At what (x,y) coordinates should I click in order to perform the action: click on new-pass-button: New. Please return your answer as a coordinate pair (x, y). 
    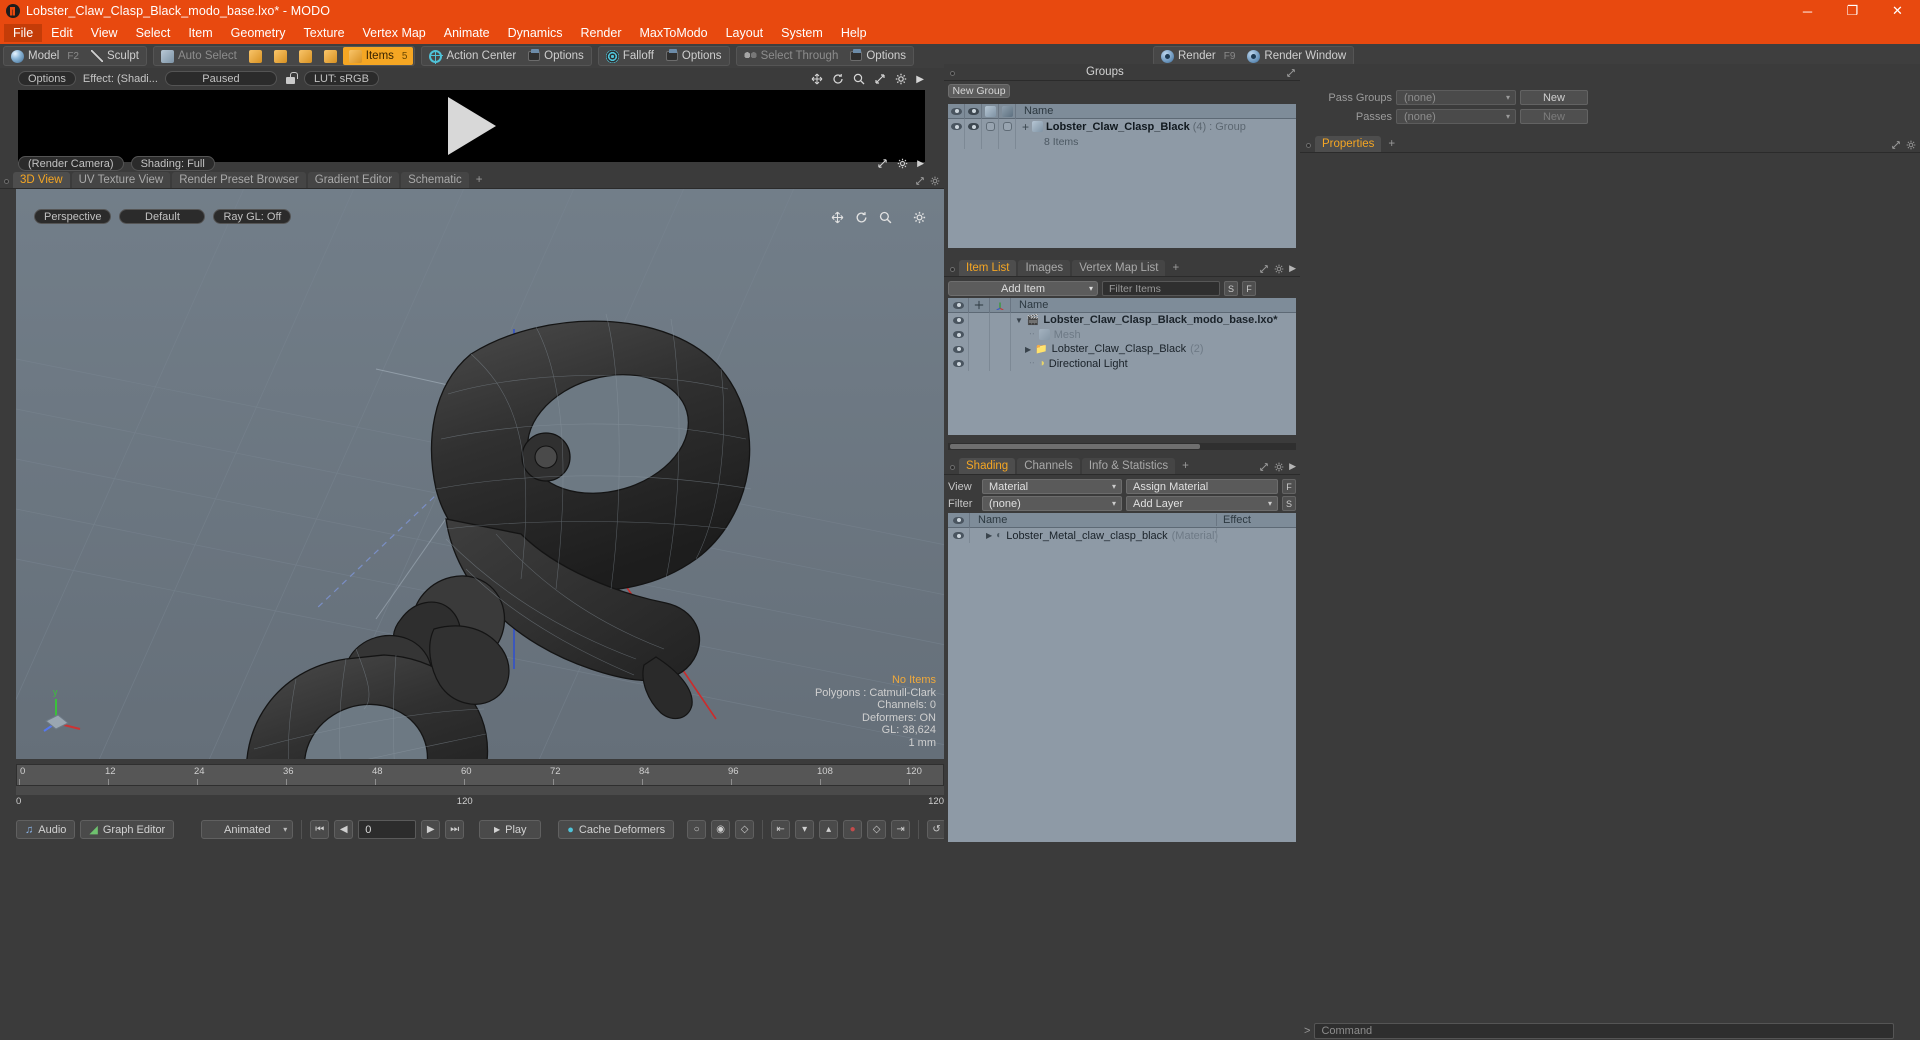
    Looking at the image, I should click on (1554, 116).